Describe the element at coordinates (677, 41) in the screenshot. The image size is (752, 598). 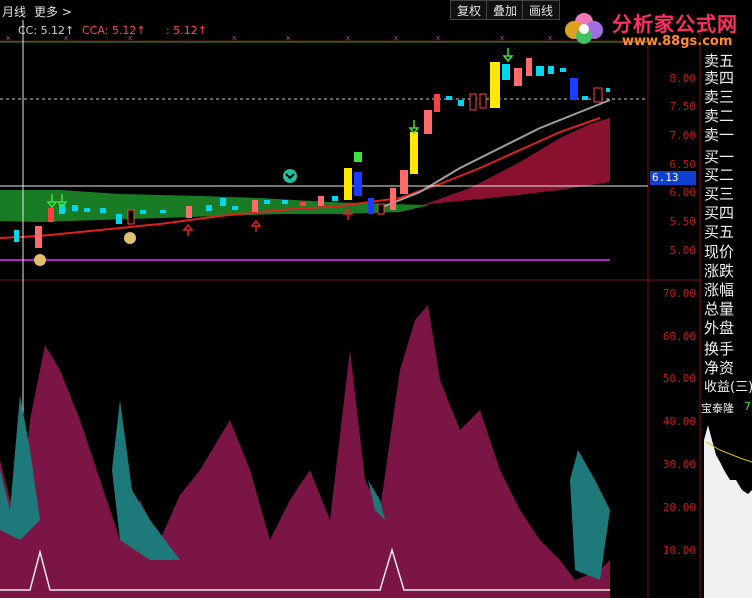
I see `brand-url: www.88gs.com` at that location.